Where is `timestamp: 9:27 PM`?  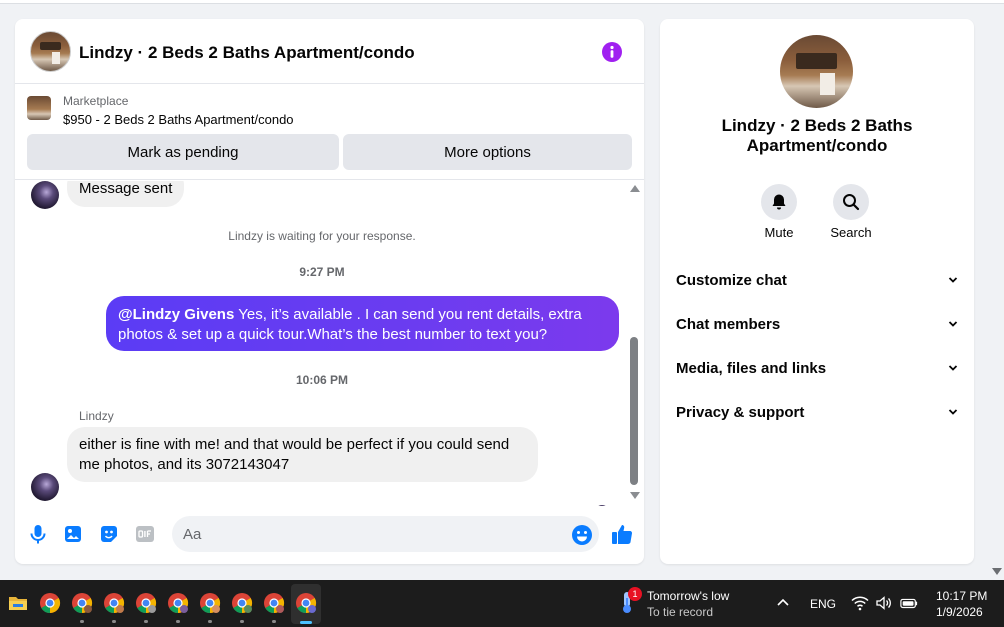
timestamp: 9:27 PM is located at coordinates (322, 272).